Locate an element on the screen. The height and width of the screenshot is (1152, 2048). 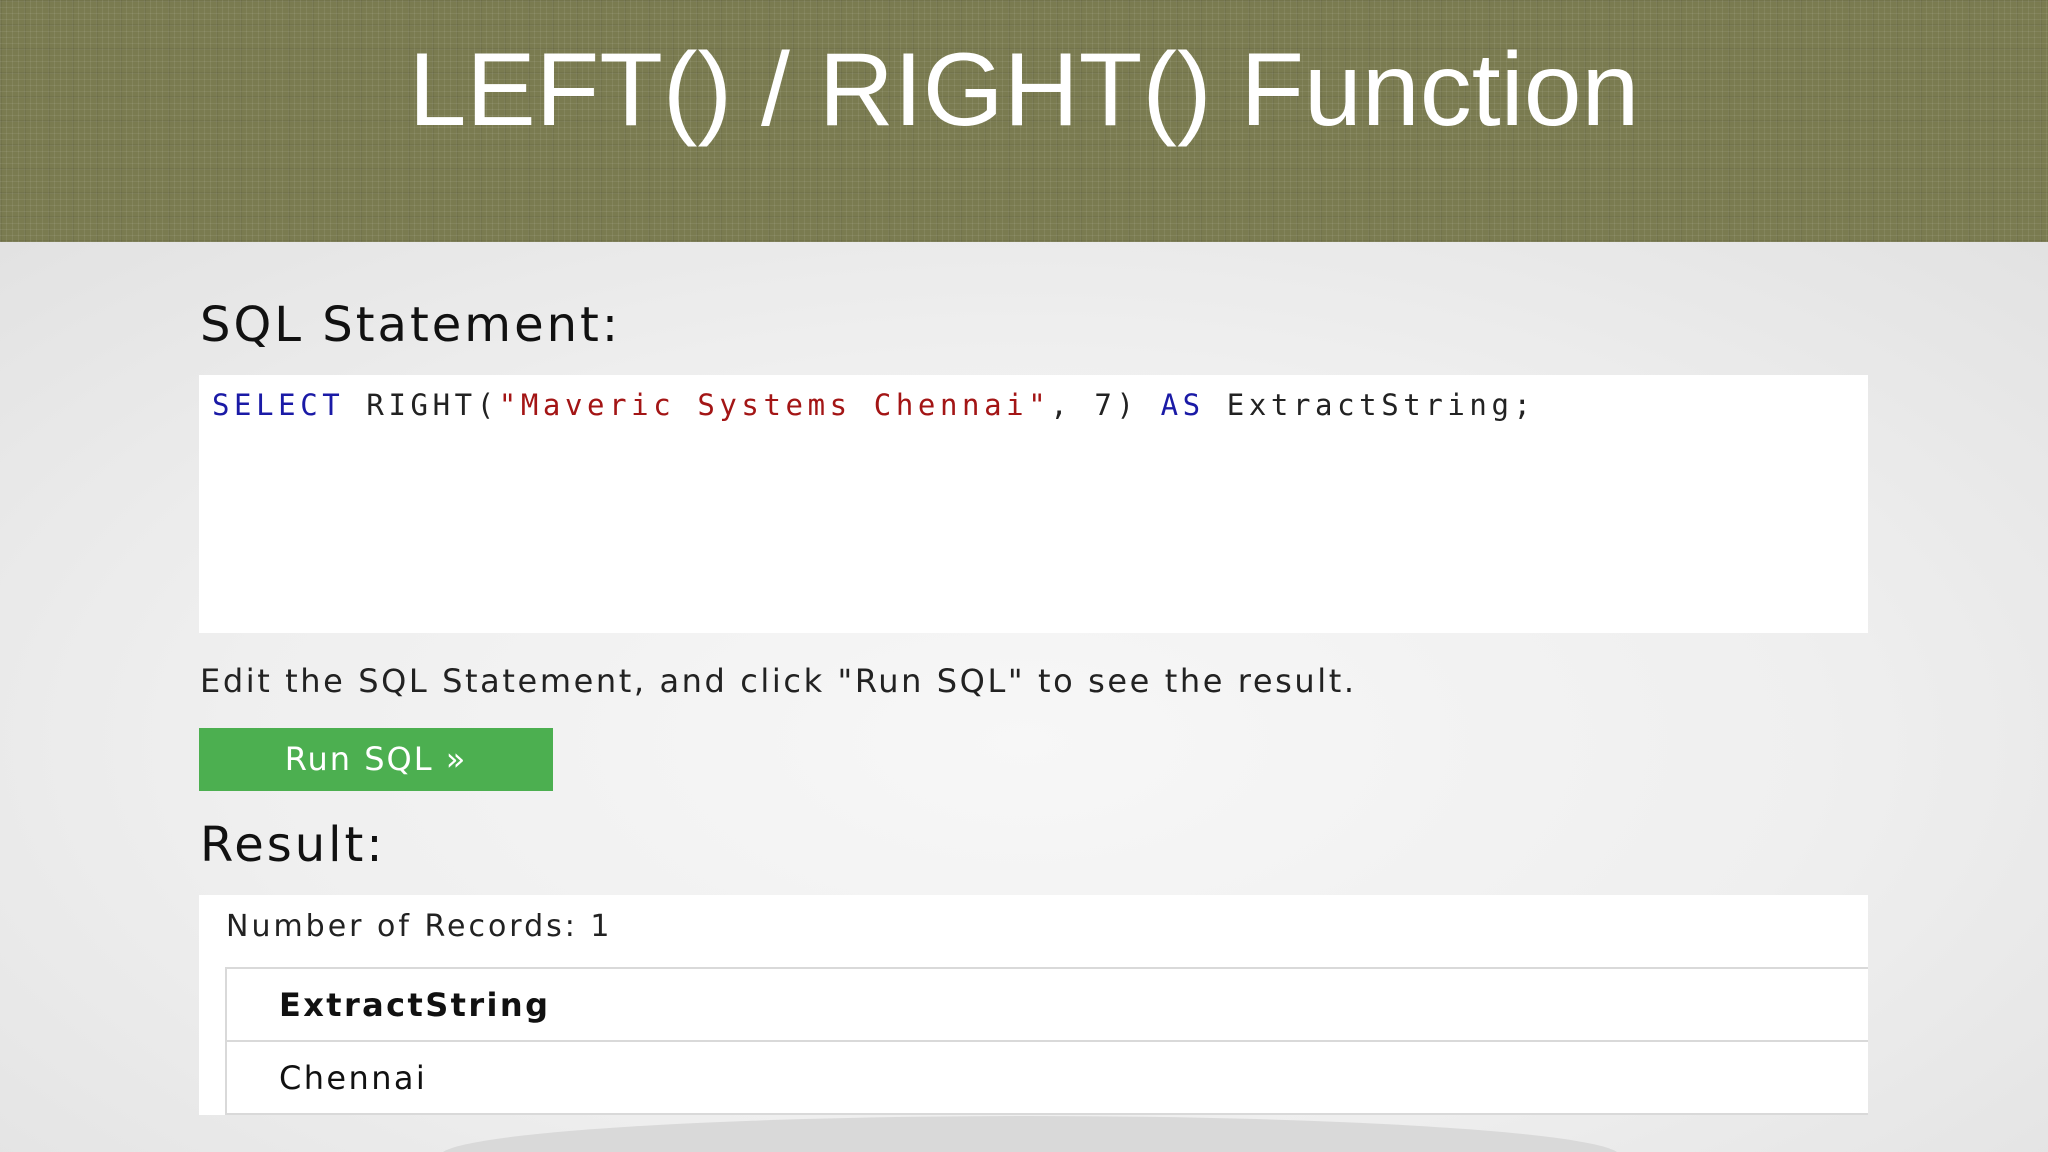
keyword-as: AS is located at coordinates (1182, 405).